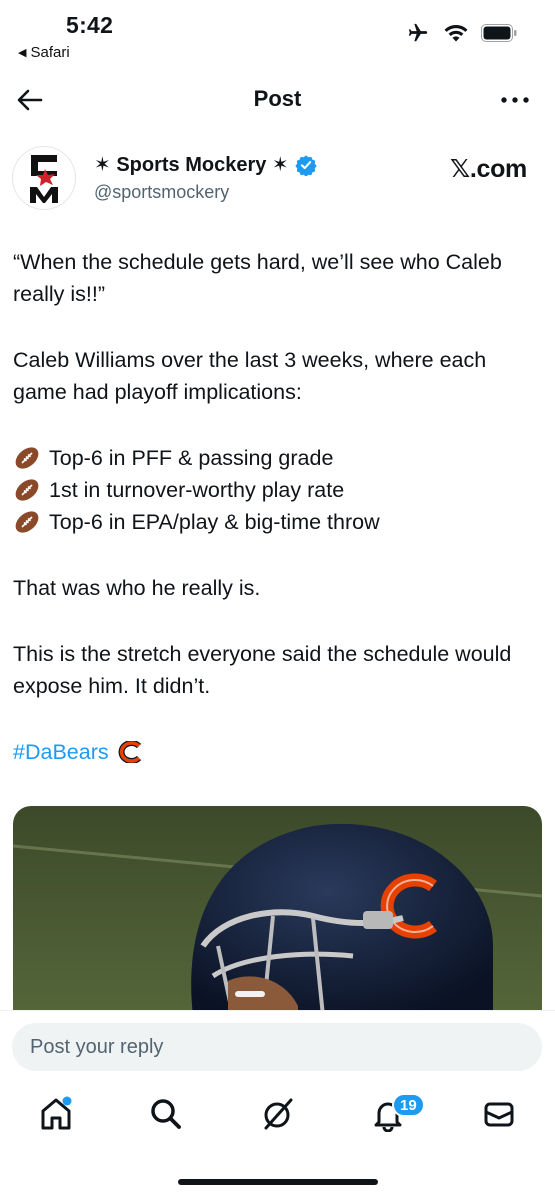  I want to click on tab-messages, so click(499, 1114).